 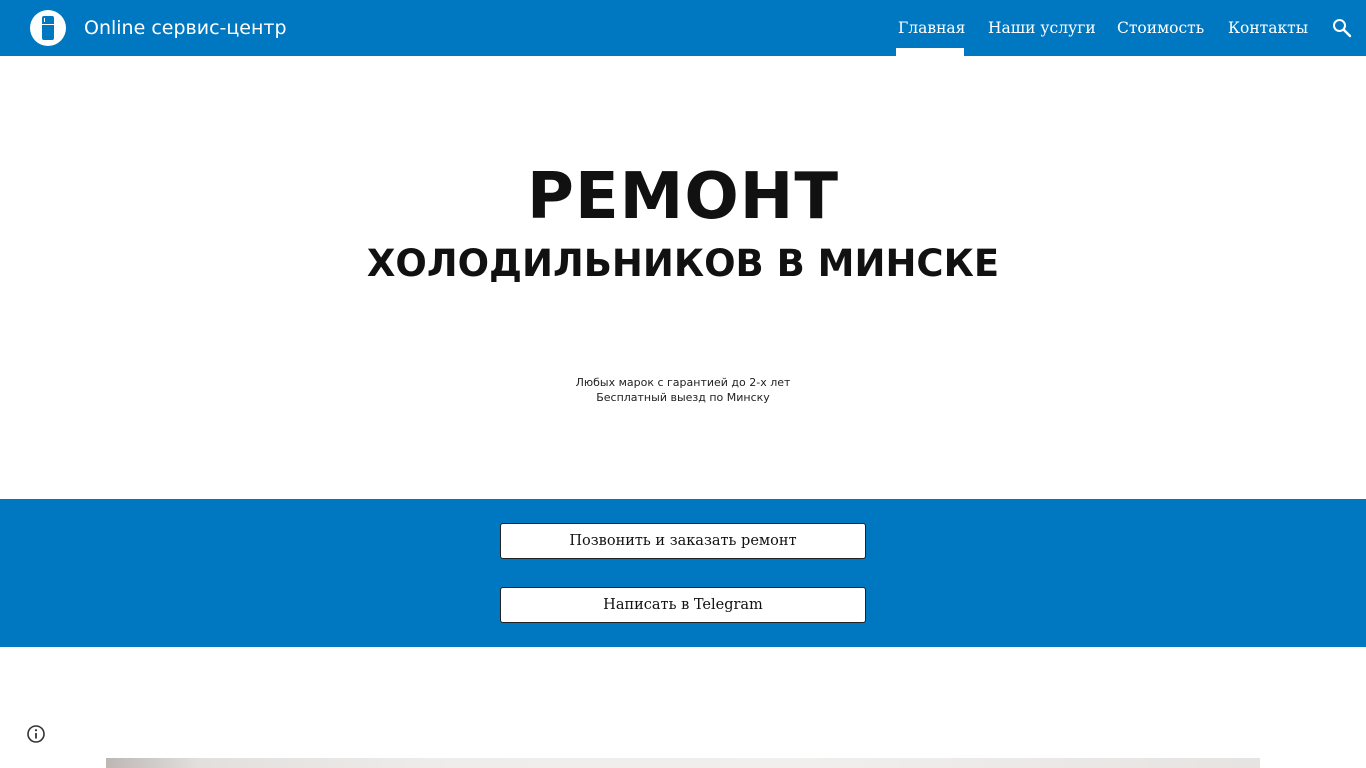 What do you see at coordinates (683, 541) in the screenshot?
I see `call-order-button: Позвонить и заказать ремонт` at bounding box center [683, 541].